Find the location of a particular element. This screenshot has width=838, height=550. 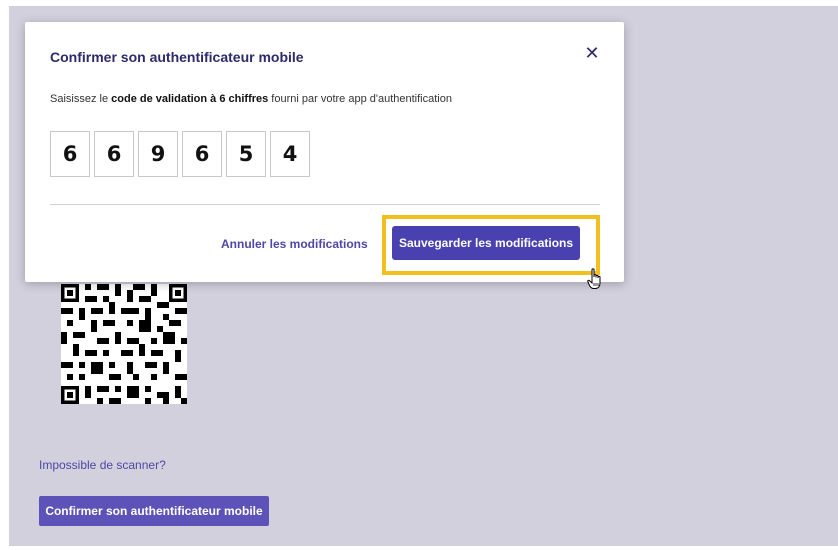

cant-scan-link: Impossible de scanner? is located at coordinates (102, 465).